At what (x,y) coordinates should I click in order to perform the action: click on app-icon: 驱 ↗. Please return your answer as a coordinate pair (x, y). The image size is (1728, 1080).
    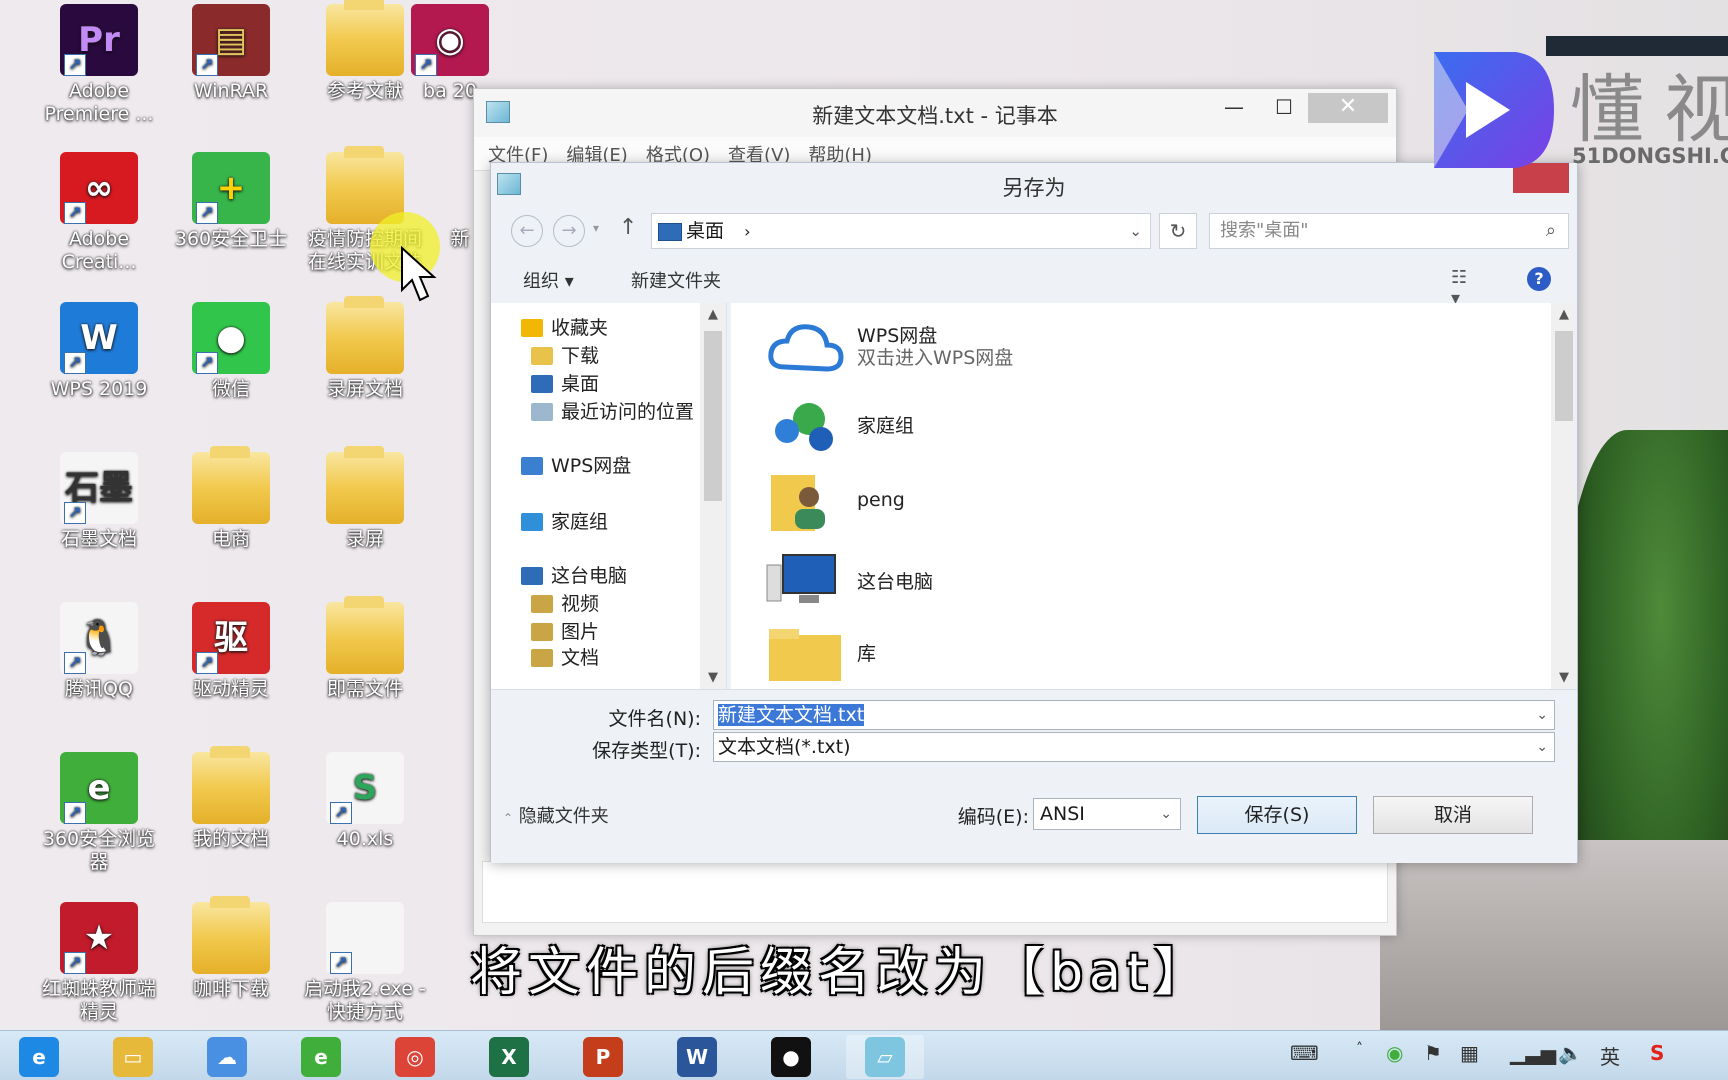
    Looking at the image, I should click on (231, 638).